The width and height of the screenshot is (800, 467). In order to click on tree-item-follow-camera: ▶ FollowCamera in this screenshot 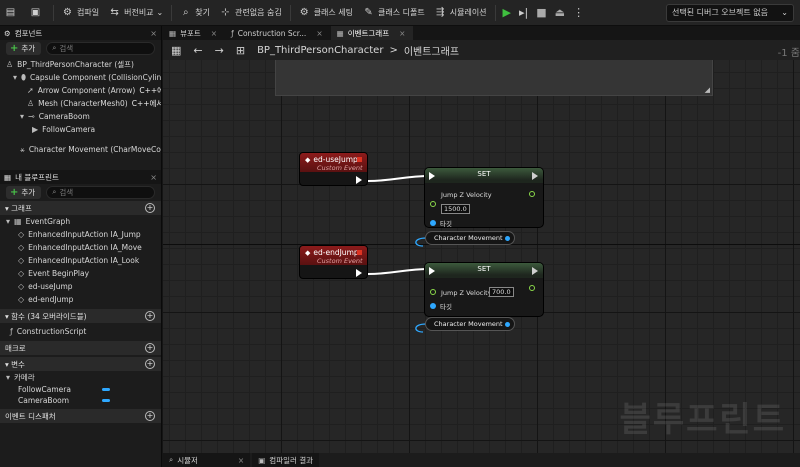, I will do `click(80, 129)`.